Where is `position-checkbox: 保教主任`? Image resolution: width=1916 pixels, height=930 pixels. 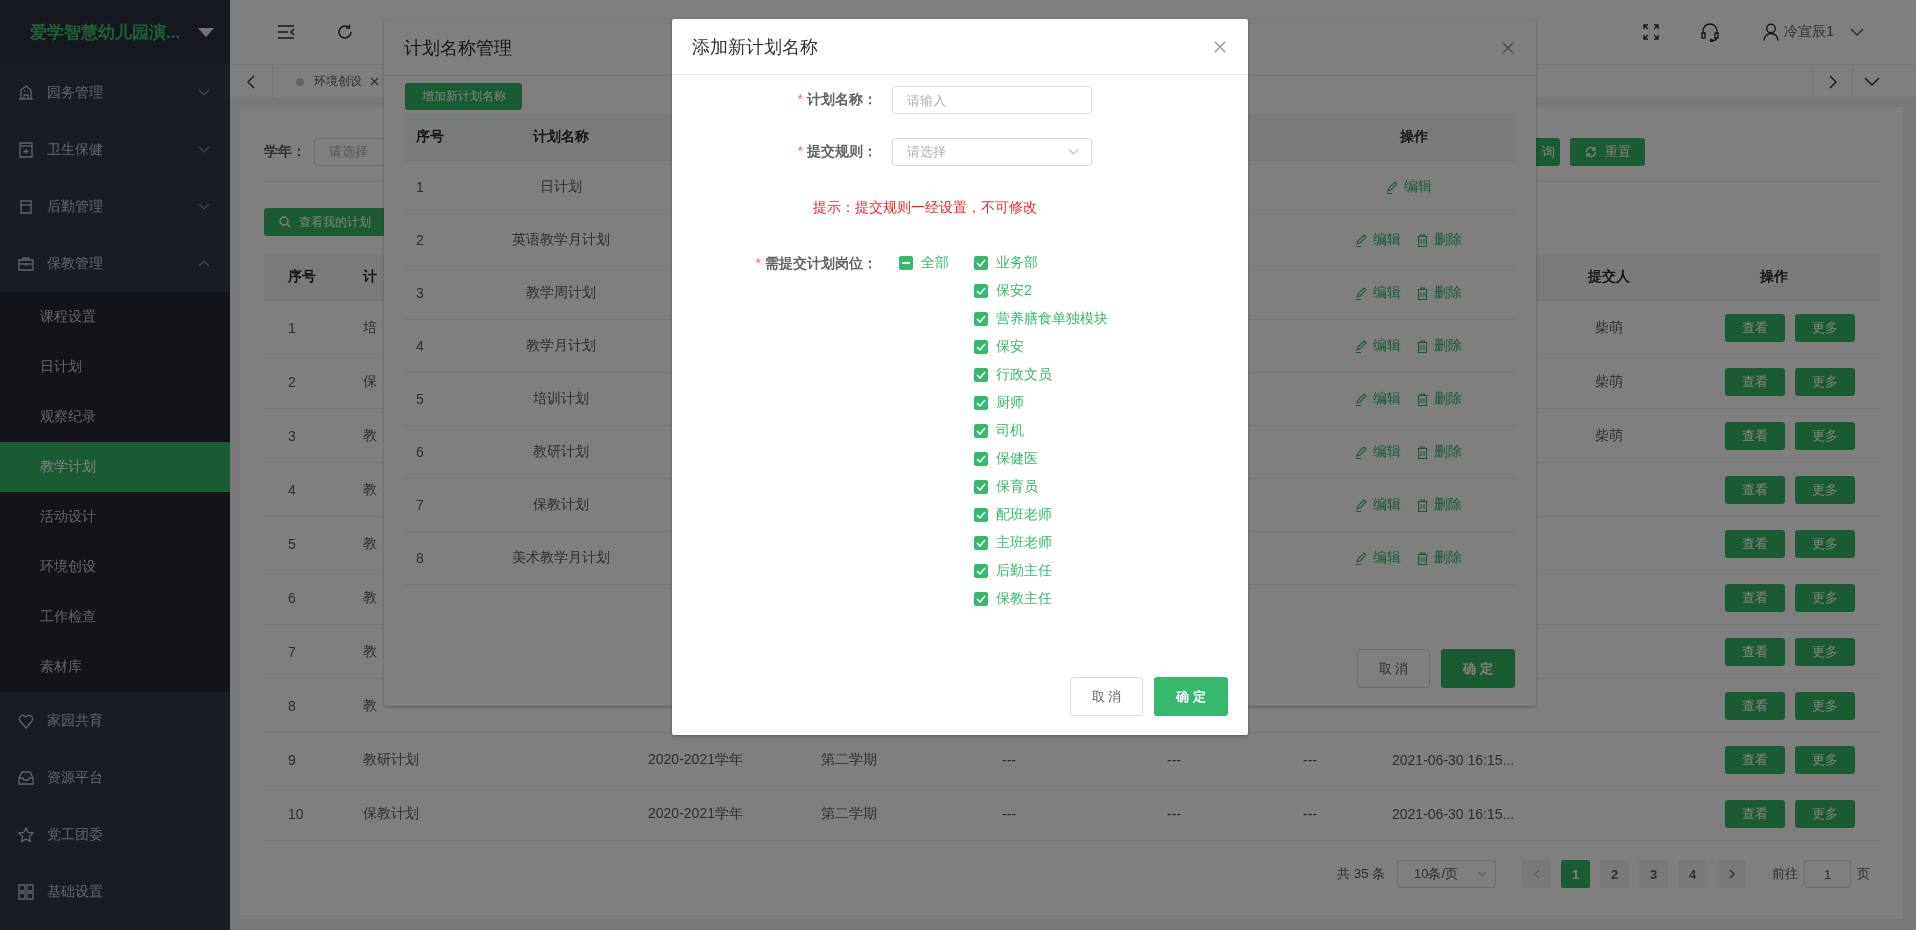
position-checkbox: 保教主任 is located at coordinates (1041, 599).